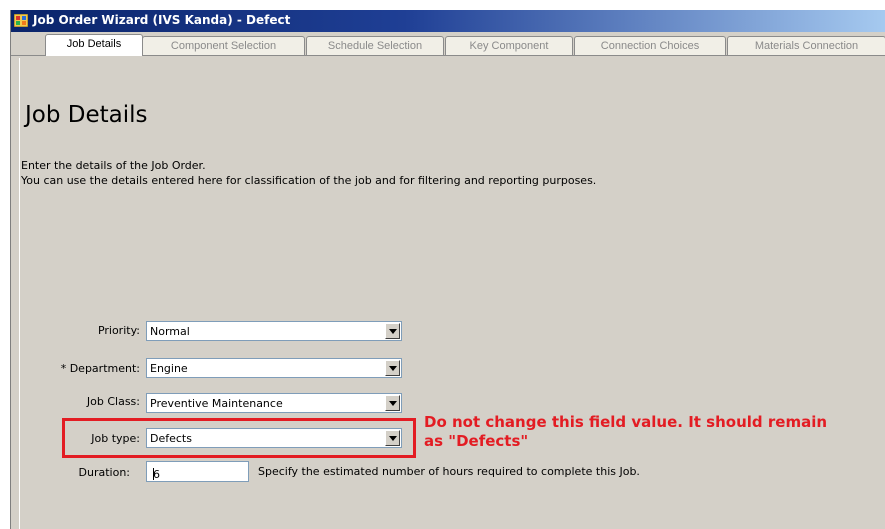 This screenshot has width=885, height=529. I want to click on job-class-label: Job Class:, so click(113, 401).